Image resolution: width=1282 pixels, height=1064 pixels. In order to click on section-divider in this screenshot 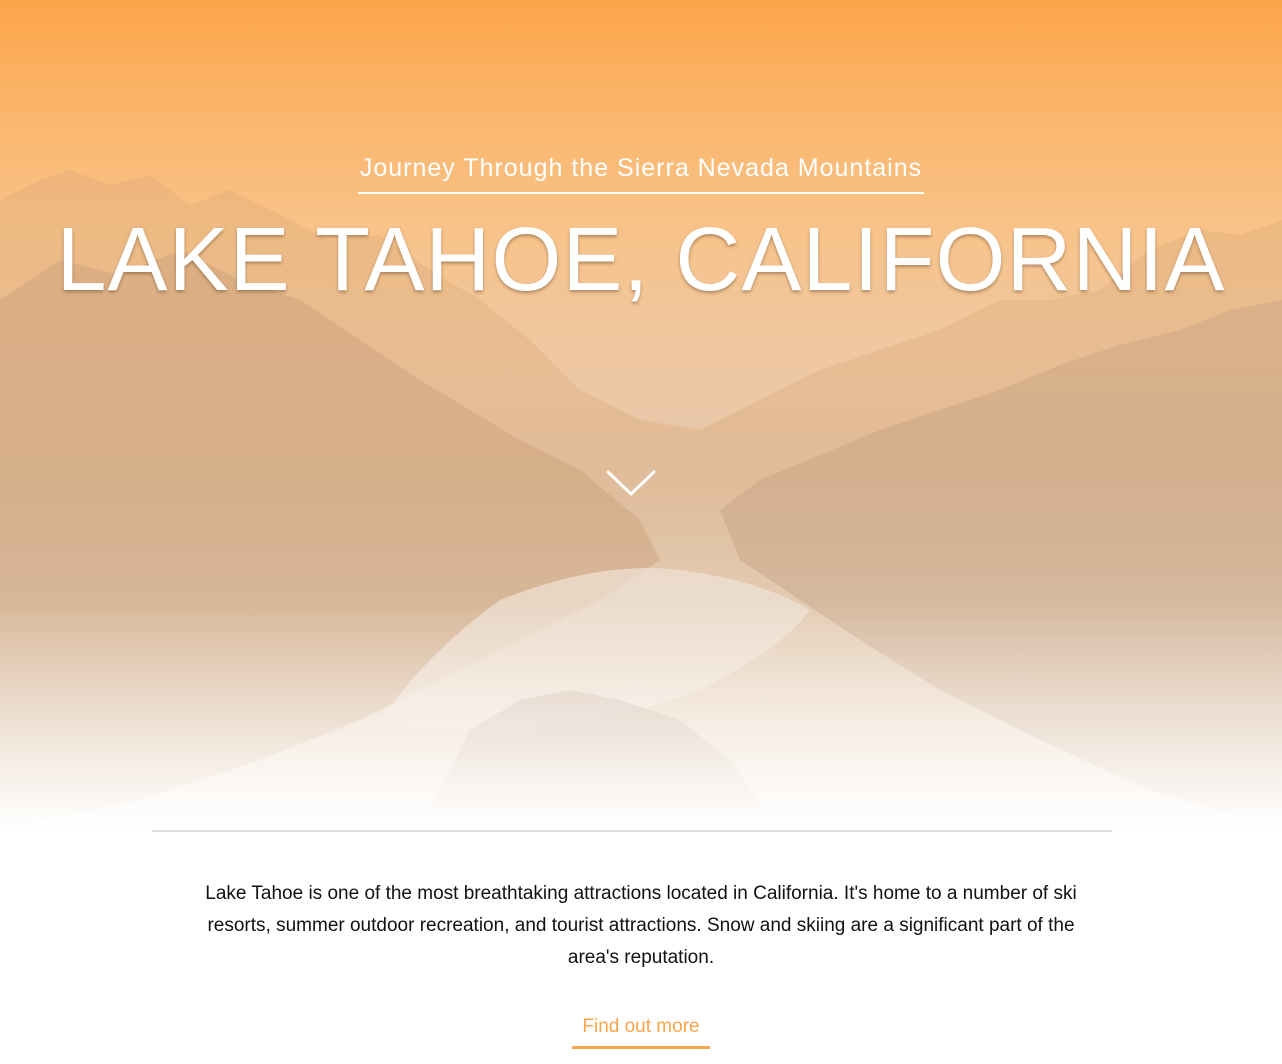, I will do `click(632, 831)`.